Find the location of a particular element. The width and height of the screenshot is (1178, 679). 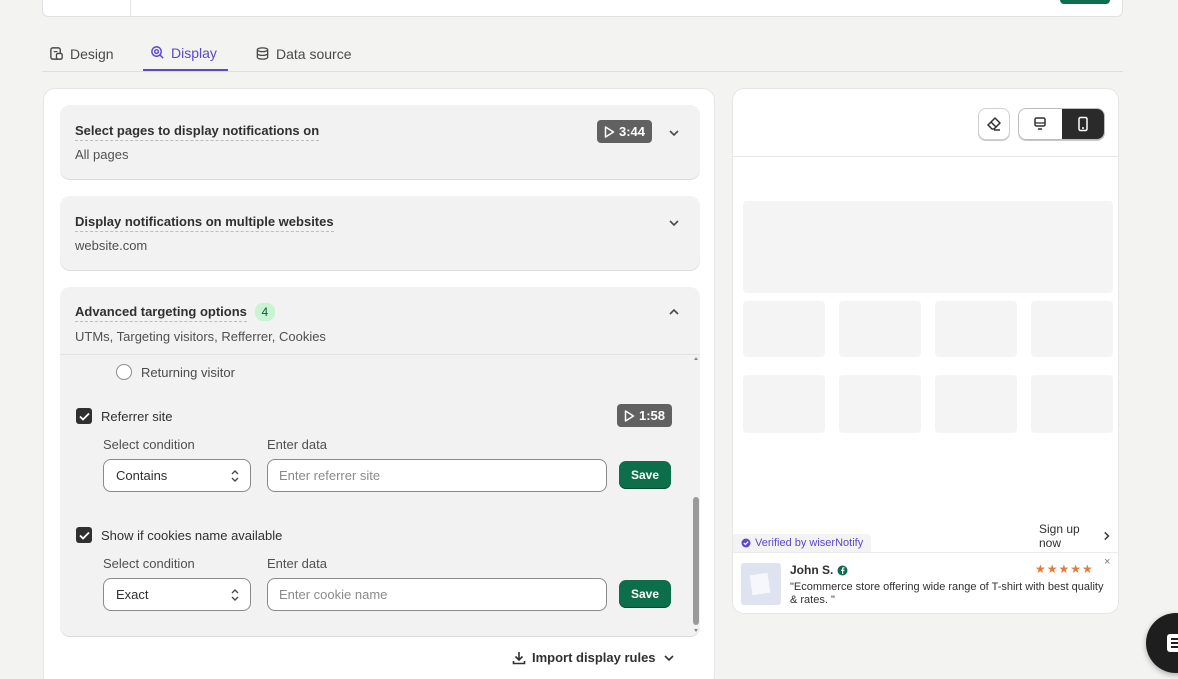

sign-up-label: Sign up now is located at coordinates (1059, 536).